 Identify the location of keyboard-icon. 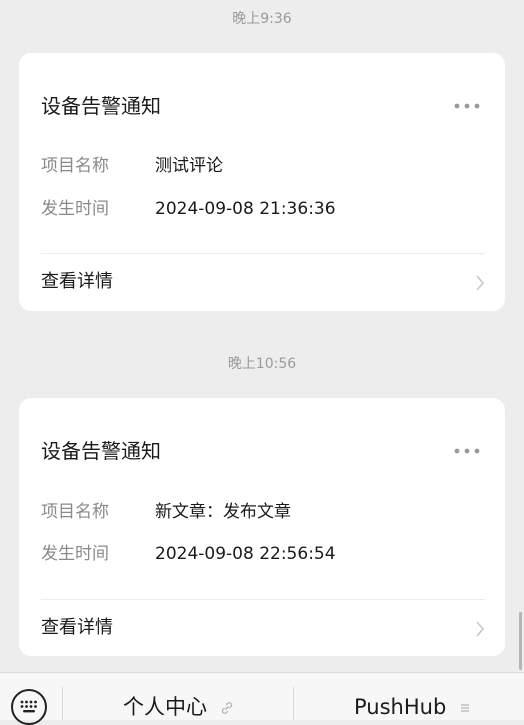
(28, 706).